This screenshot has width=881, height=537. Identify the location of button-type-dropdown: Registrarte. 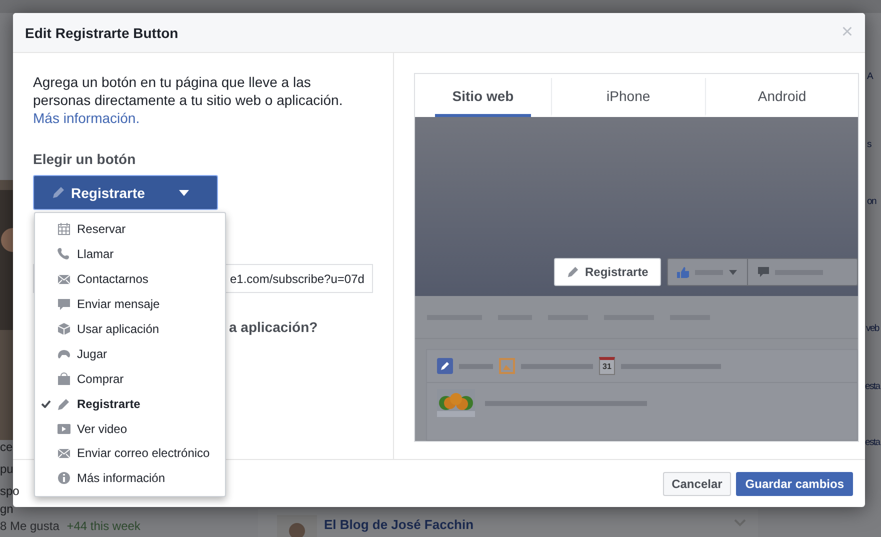
(125, 192).